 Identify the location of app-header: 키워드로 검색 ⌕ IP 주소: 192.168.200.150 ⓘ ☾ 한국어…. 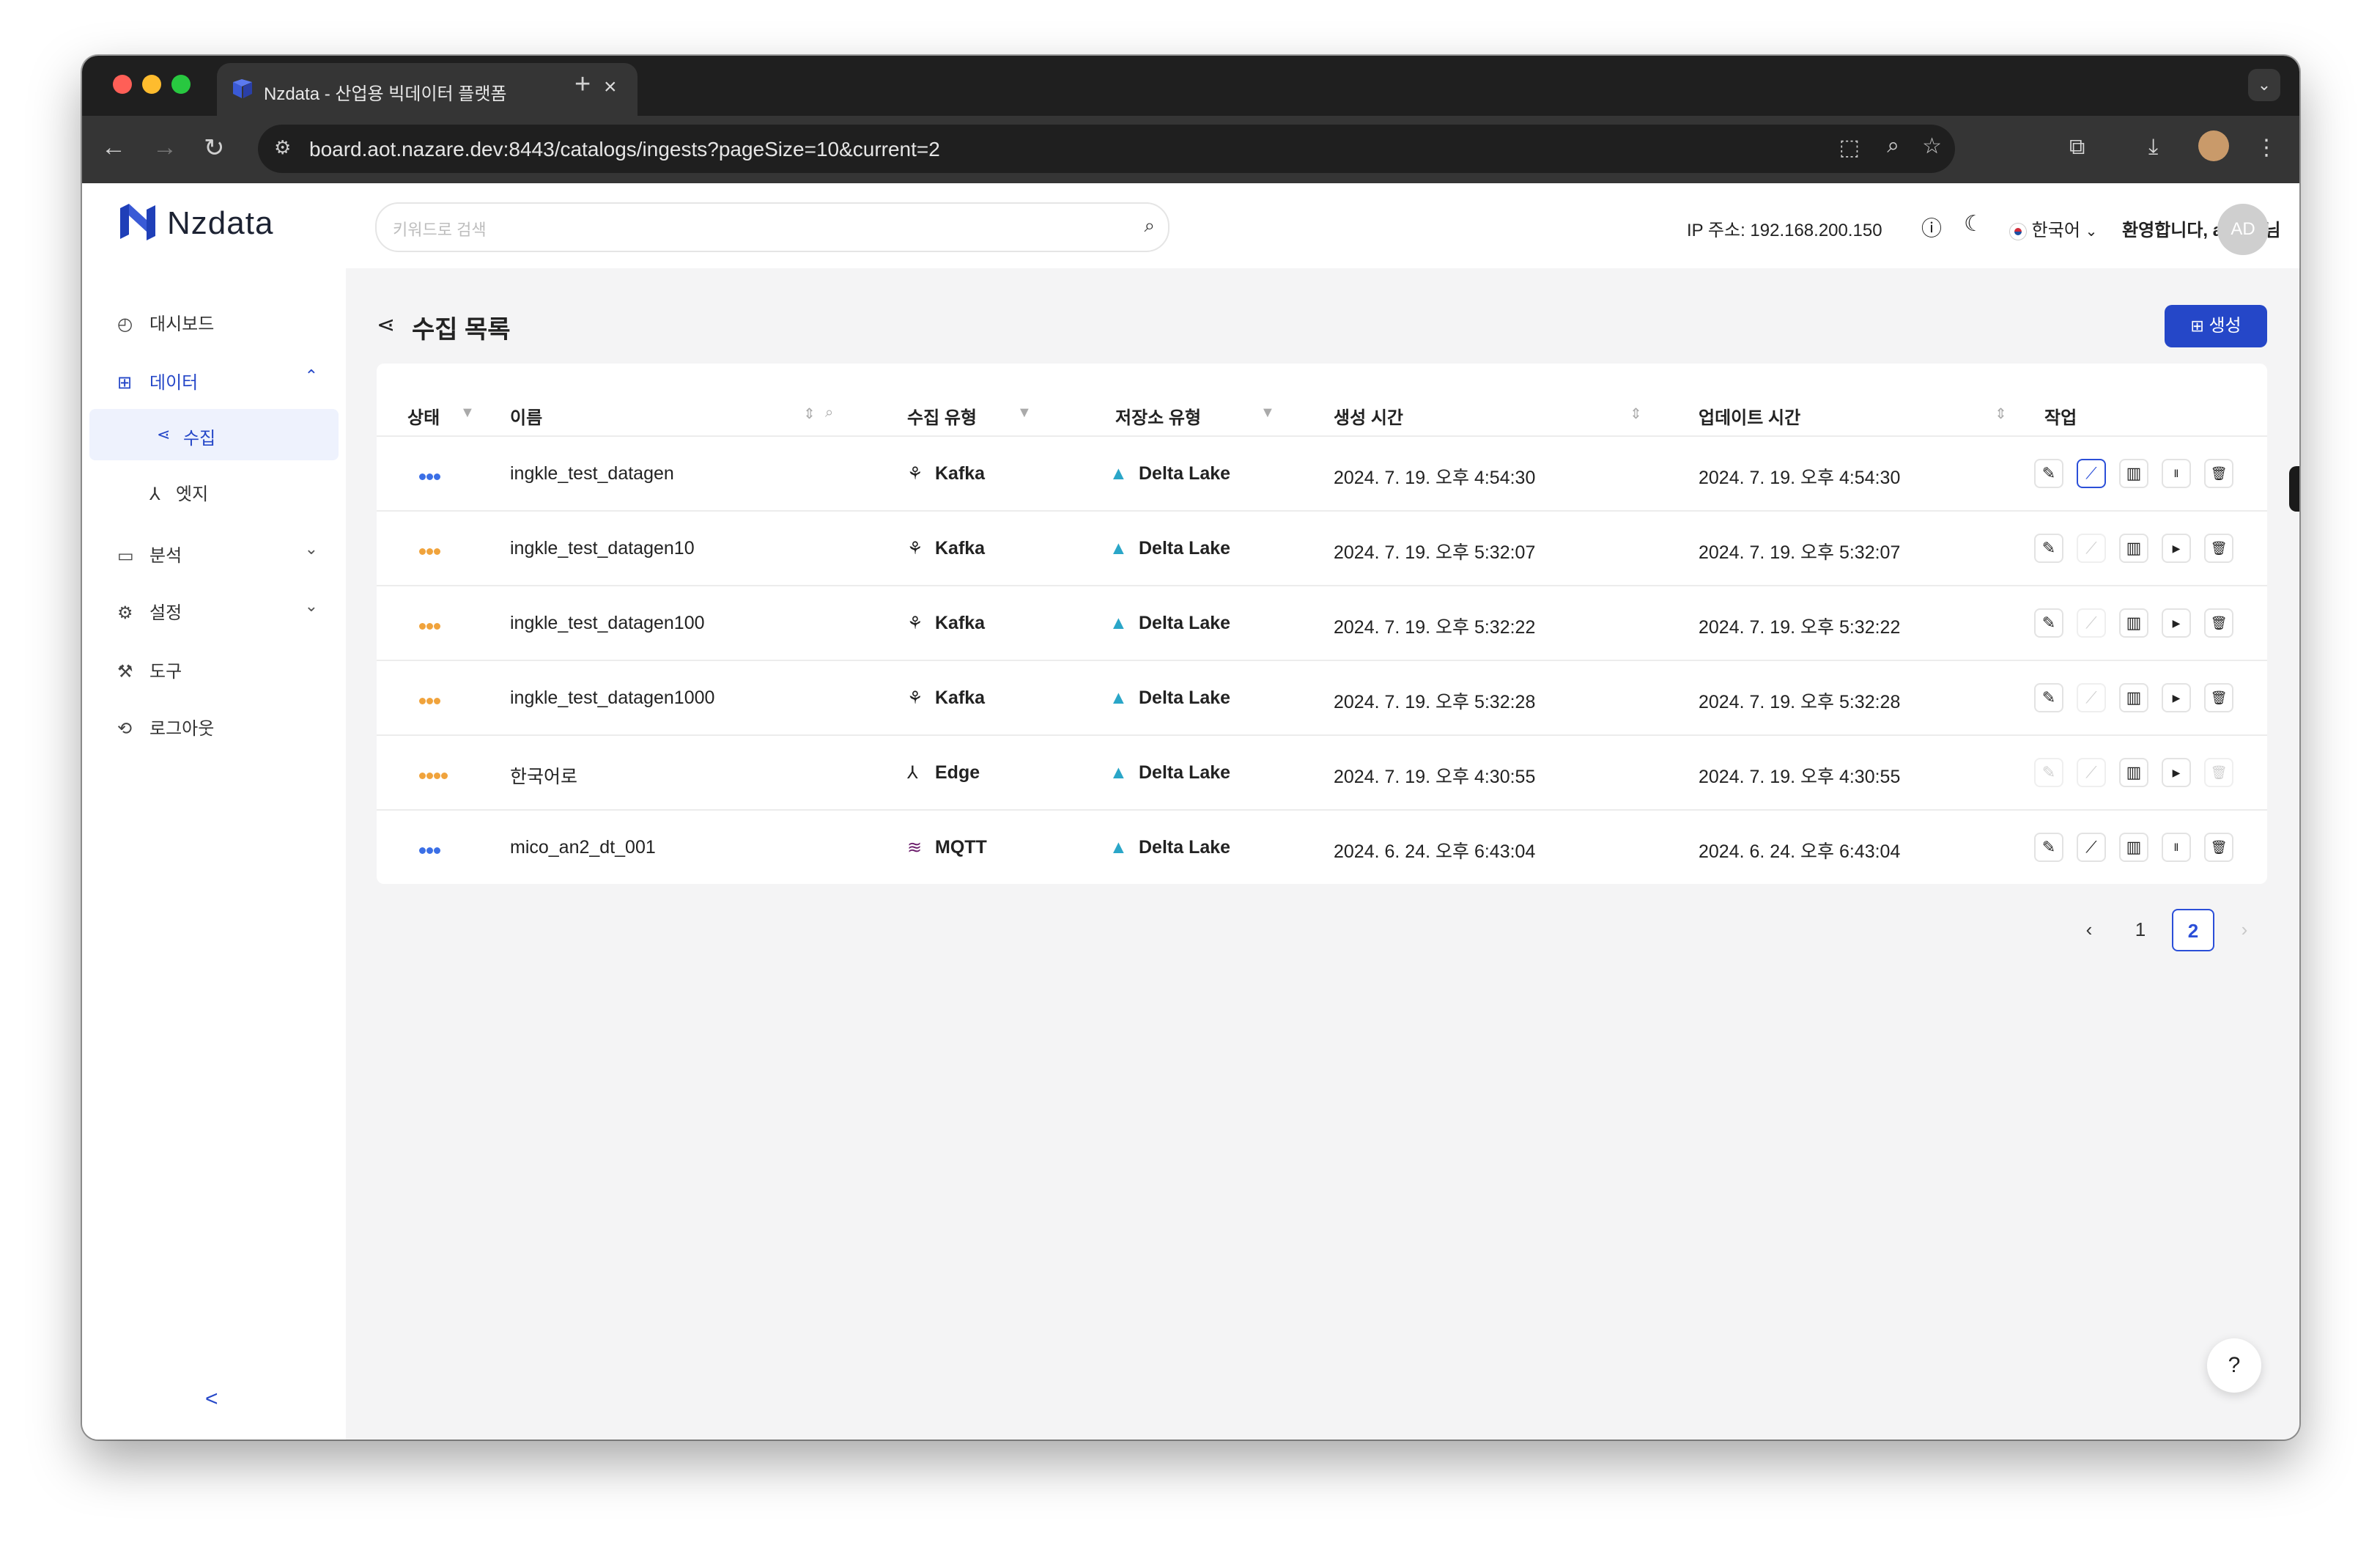
(1322, 225).